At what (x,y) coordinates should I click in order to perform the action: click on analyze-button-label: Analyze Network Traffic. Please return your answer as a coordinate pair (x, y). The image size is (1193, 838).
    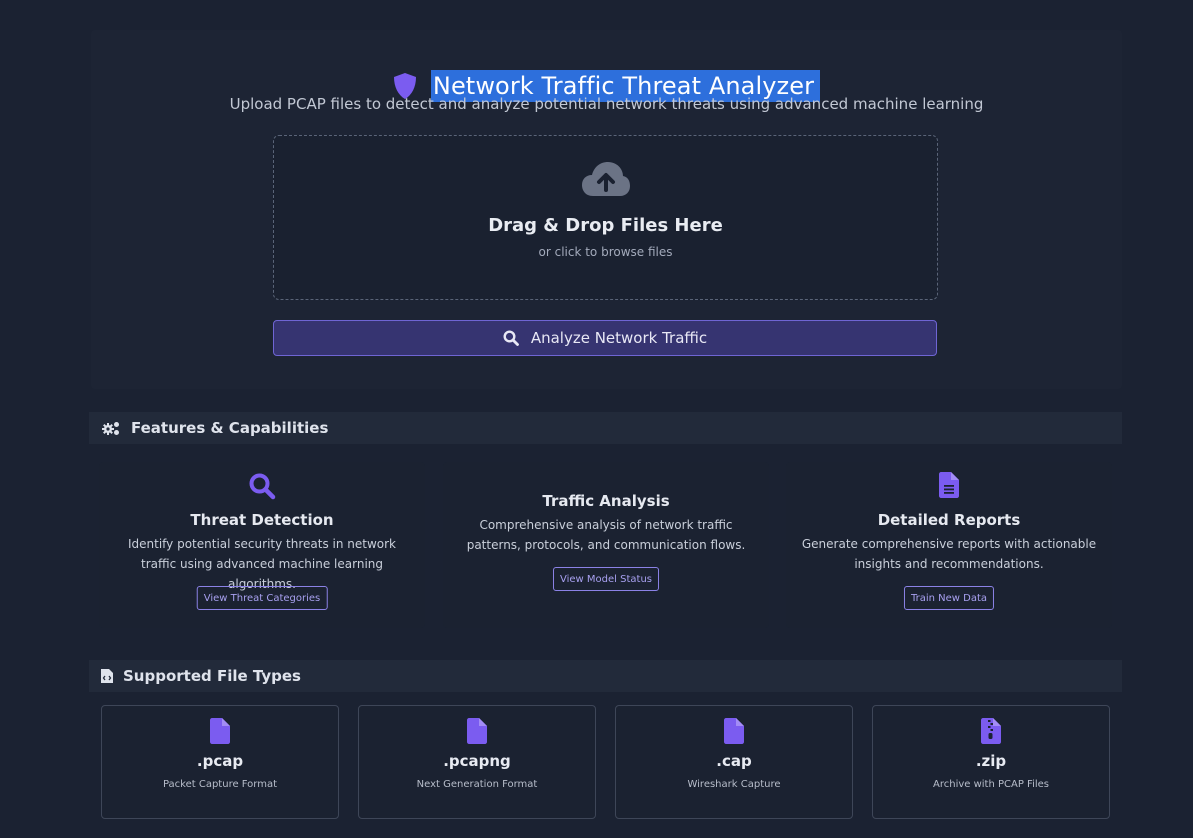
    Looking at the image, I should click on (619, 338).